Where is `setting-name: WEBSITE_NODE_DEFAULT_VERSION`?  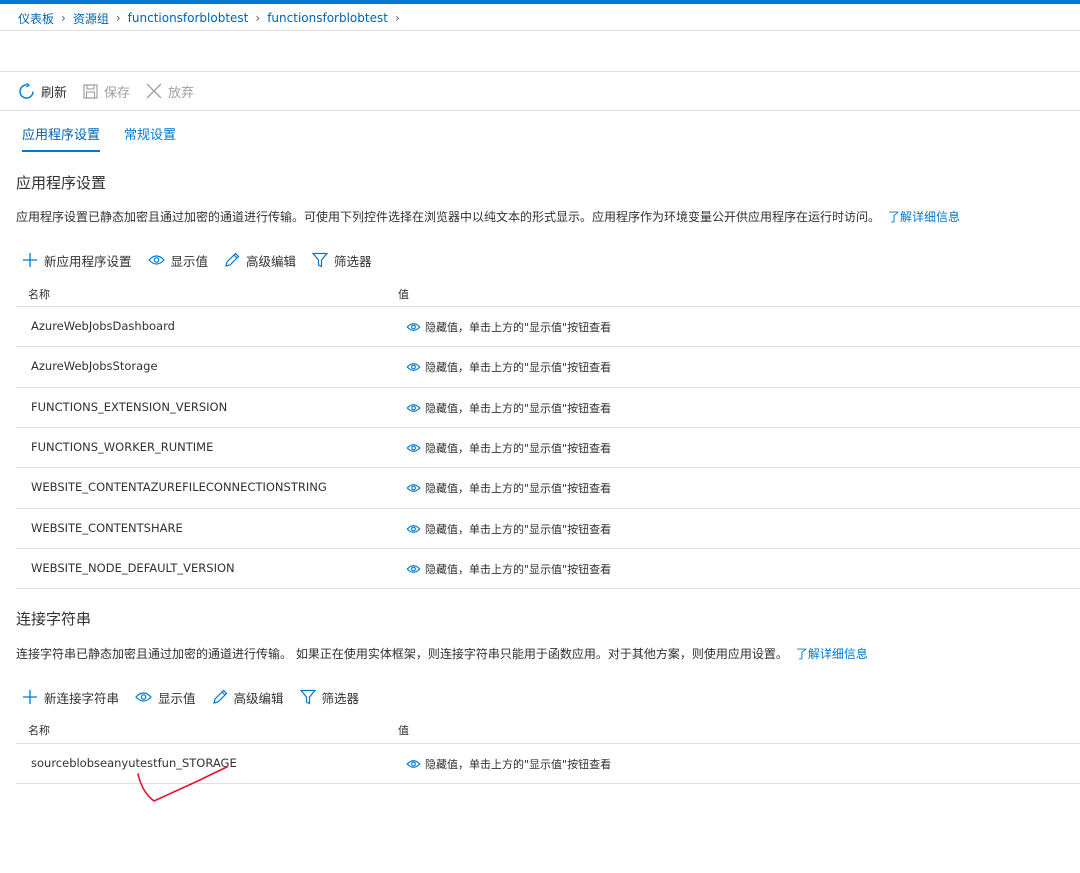 setting-name: WEBSITE_NODE_DEFAULT_VERSION is located at coordinates (133, 567).